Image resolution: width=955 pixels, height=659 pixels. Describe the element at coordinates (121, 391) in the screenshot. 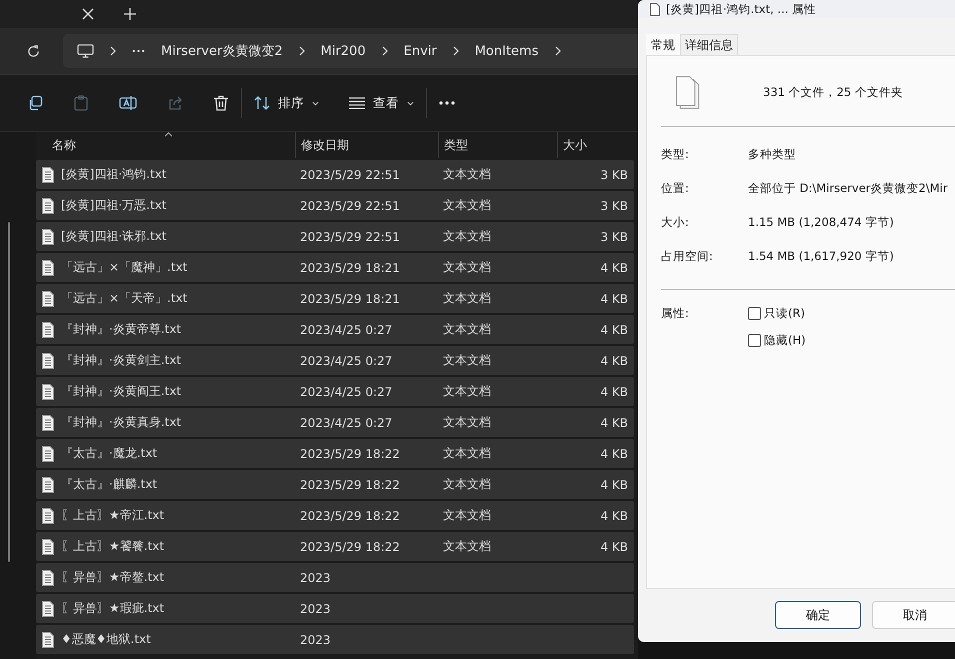

I see `file-name: 『封神』·炎黄阎王.txt` at that location.